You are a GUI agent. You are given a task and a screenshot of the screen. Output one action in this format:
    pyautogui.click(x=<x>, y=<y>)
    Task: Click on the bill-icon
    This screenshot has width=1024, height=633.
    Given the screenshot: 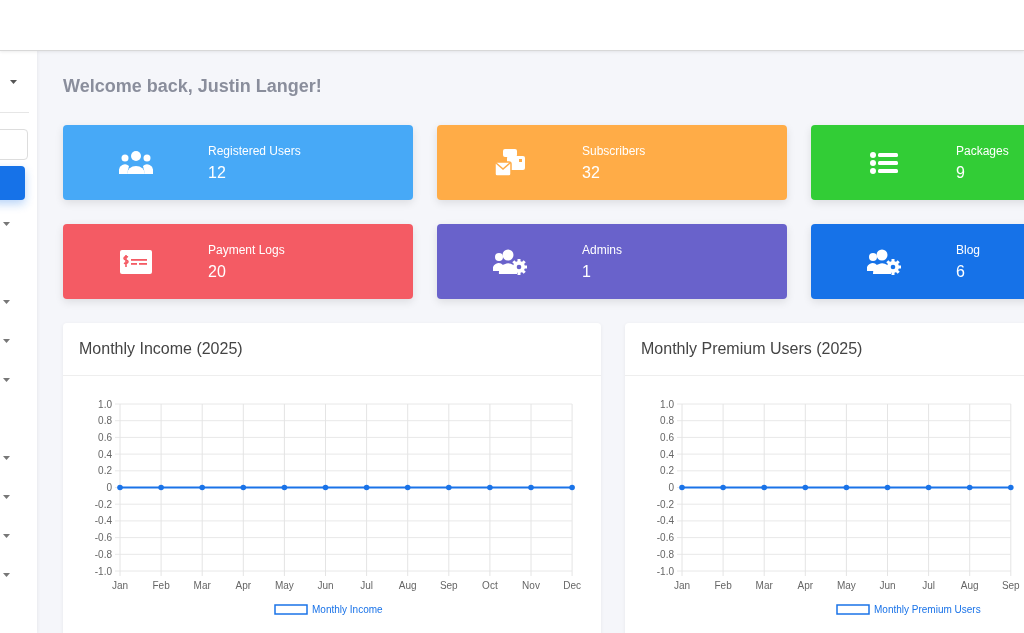 What is the action you would take?
    pyautogui.click(x=135, y=261)
    